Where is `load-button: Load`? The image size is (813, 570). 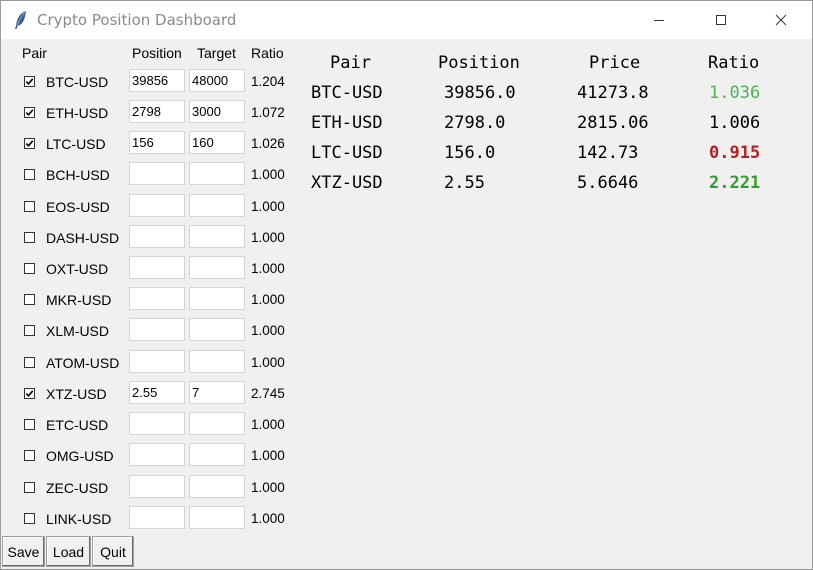 load-button: Load is located at coordinates (68, 551).